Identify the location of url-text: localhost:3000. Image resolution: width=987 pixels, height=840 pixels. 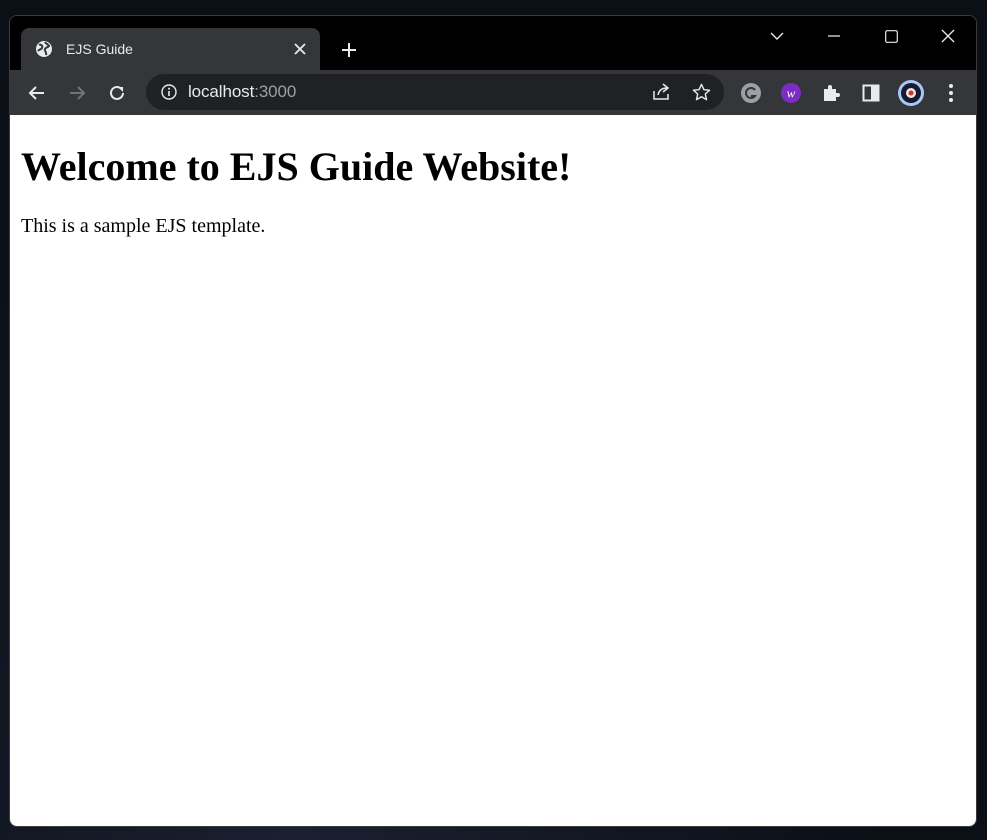
(242, 92).